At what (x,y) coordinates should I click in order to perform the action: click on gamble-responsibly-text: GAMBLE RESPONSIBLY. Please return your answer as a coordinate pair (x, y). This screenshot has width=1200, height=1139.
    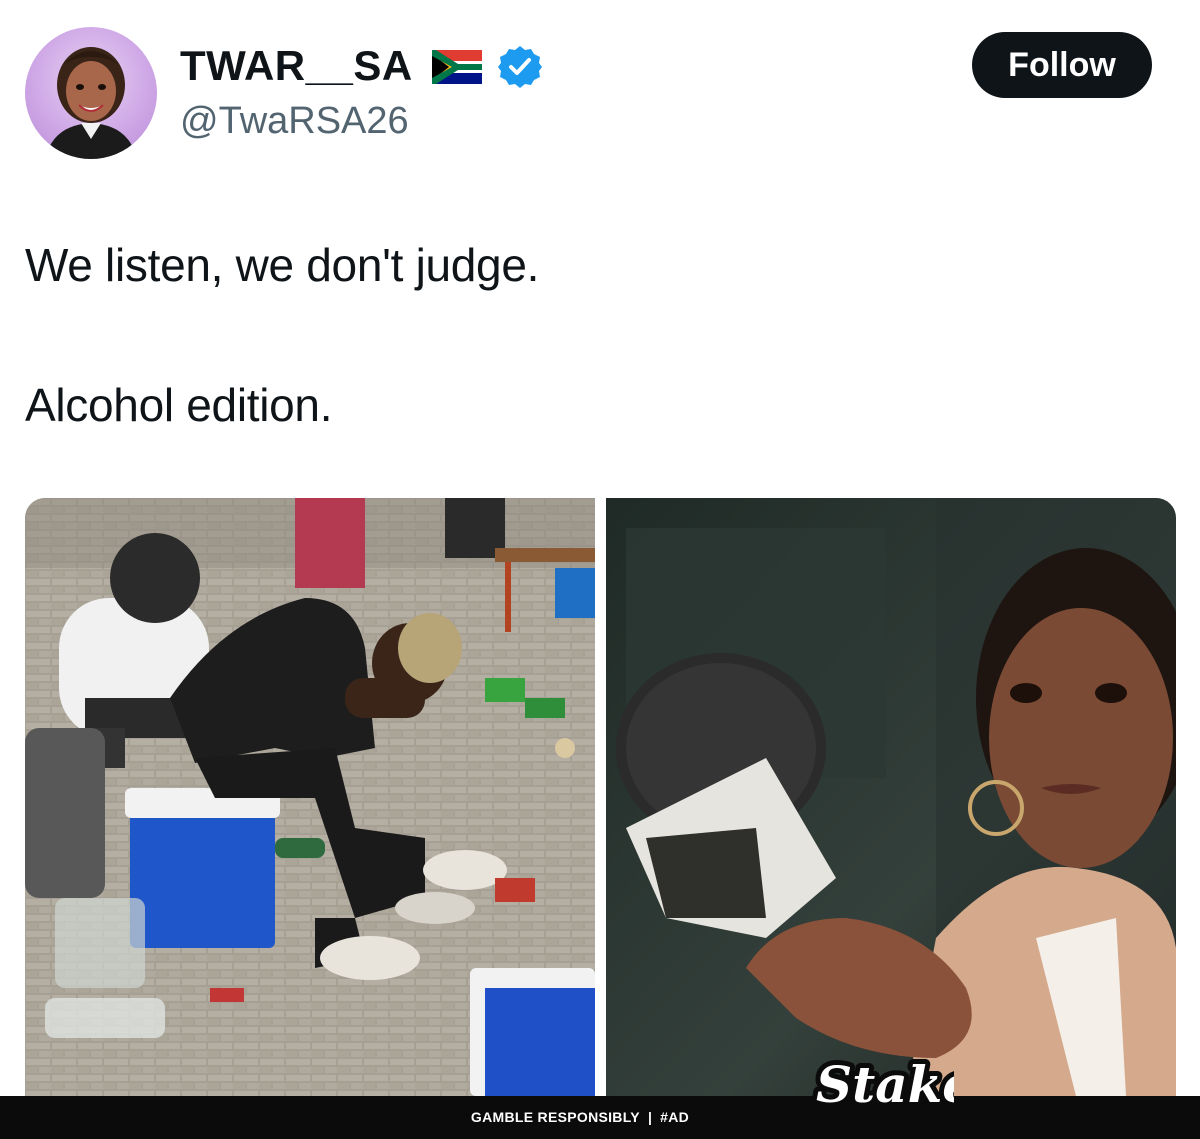
    Looking at the image, I should click on (555, 1117).